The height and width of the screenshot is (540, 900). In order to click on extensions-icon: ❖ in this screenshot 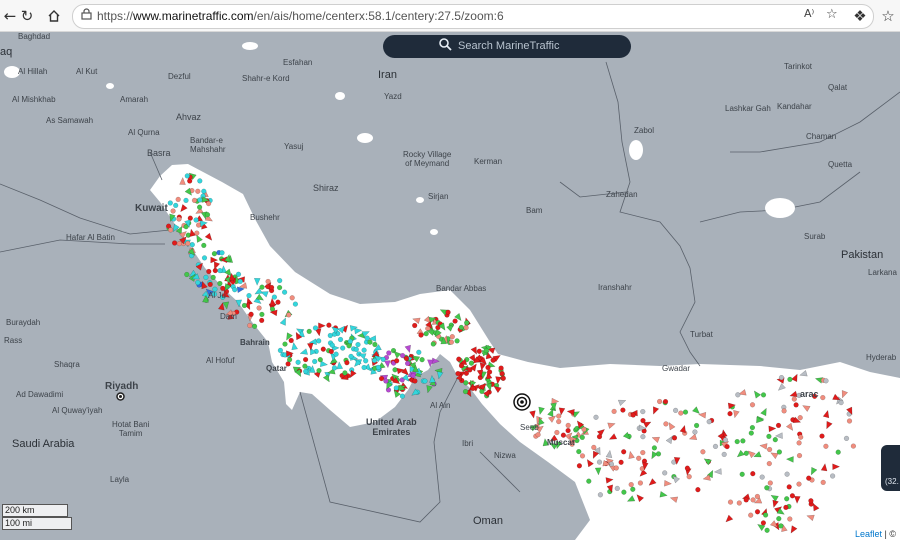, I will do `click(860, 16)`.